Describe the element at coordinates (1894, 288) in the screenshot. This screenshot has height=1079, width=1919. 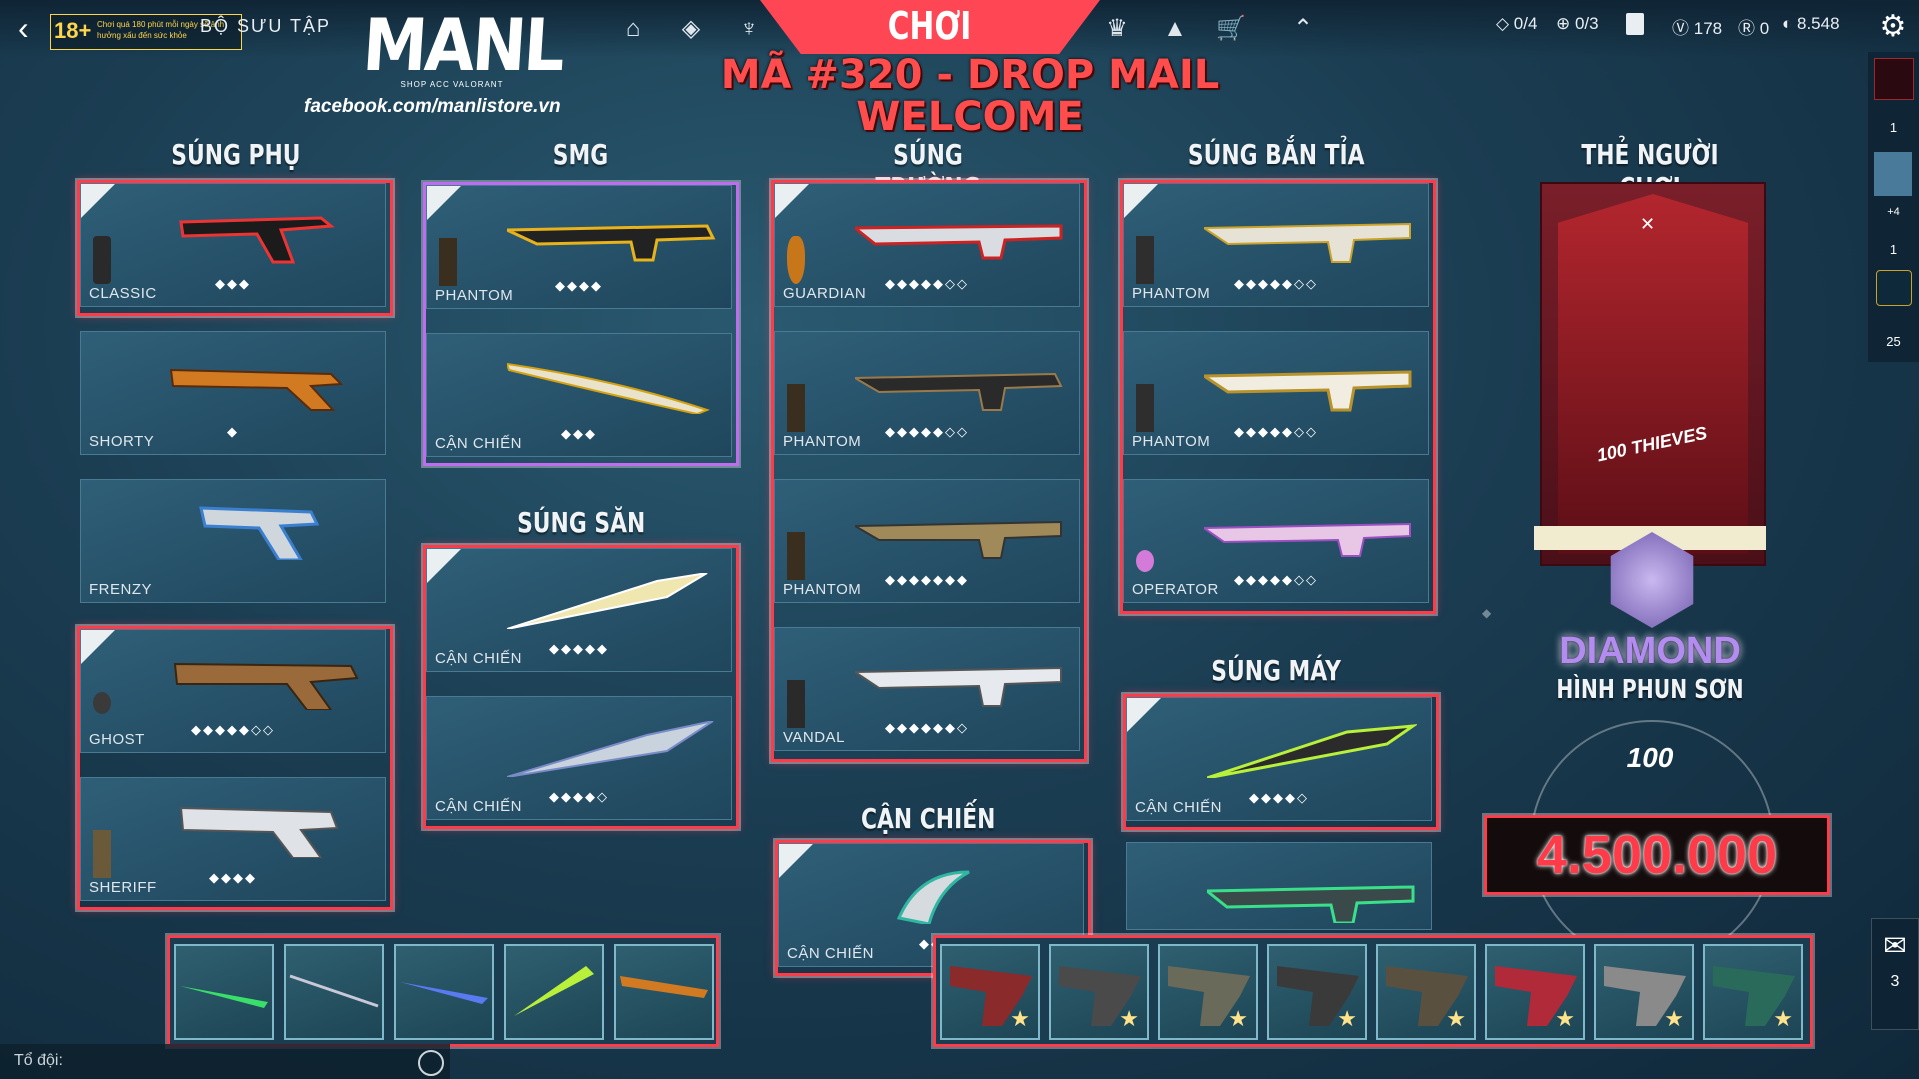
I see `league-of-legends-icon` at that location.